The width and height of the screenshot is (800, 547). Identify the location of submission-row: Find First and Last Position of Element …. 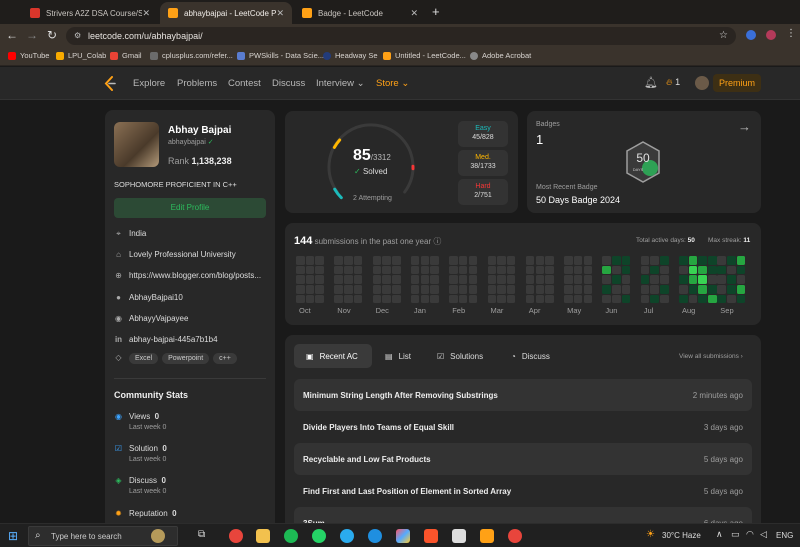
(523, 491).